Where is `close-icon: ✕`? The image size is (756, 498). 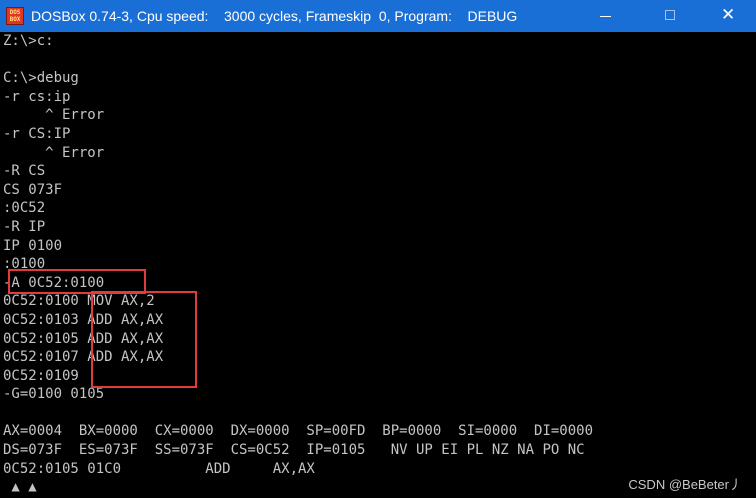 close-icon: ✕ is located at coordinates (728, 15).